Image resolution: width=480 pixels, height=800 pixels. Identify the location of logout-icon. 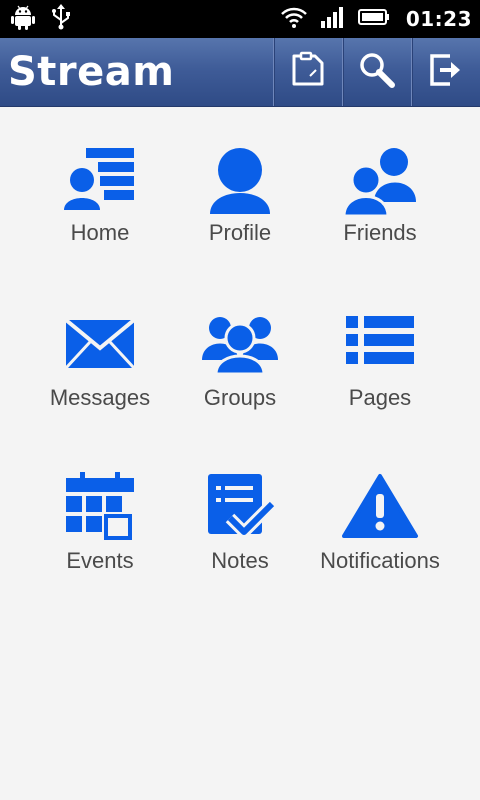
(446, 72).